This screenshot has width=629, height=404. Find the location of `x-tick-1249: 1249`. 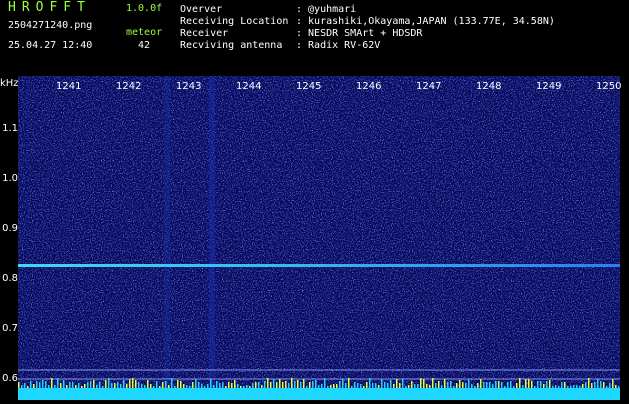

x-tick-1249: 1249 is located at coordinates (549, 86).